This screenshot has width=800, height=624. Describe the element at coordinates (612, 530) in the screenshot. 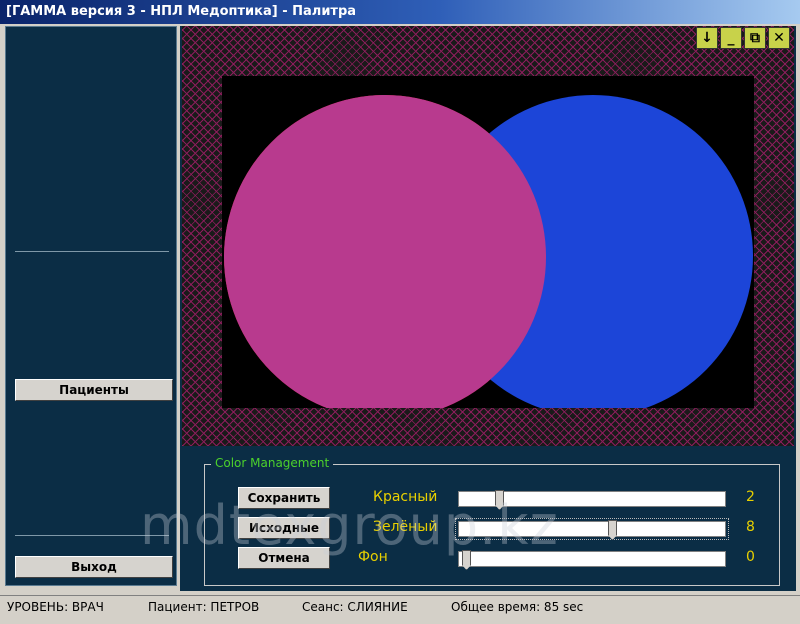

I see `green-slider-thumb` at that location.